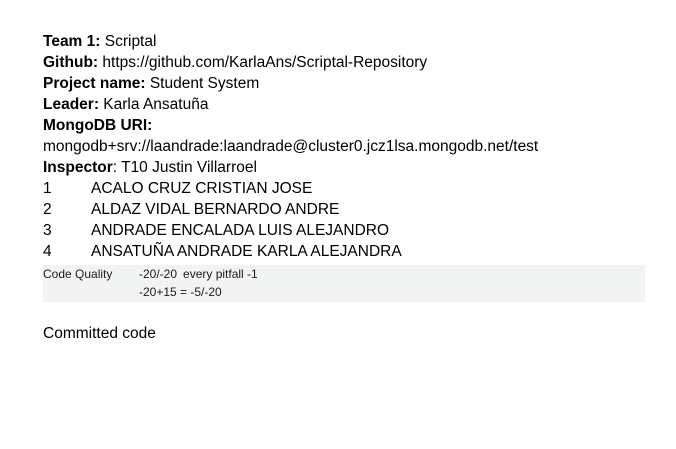 This screenshot has width=676, height=449. I want to click on list-item: 1 ACALO CRUZ CRISTIAN JOSE, so click(344, 188).